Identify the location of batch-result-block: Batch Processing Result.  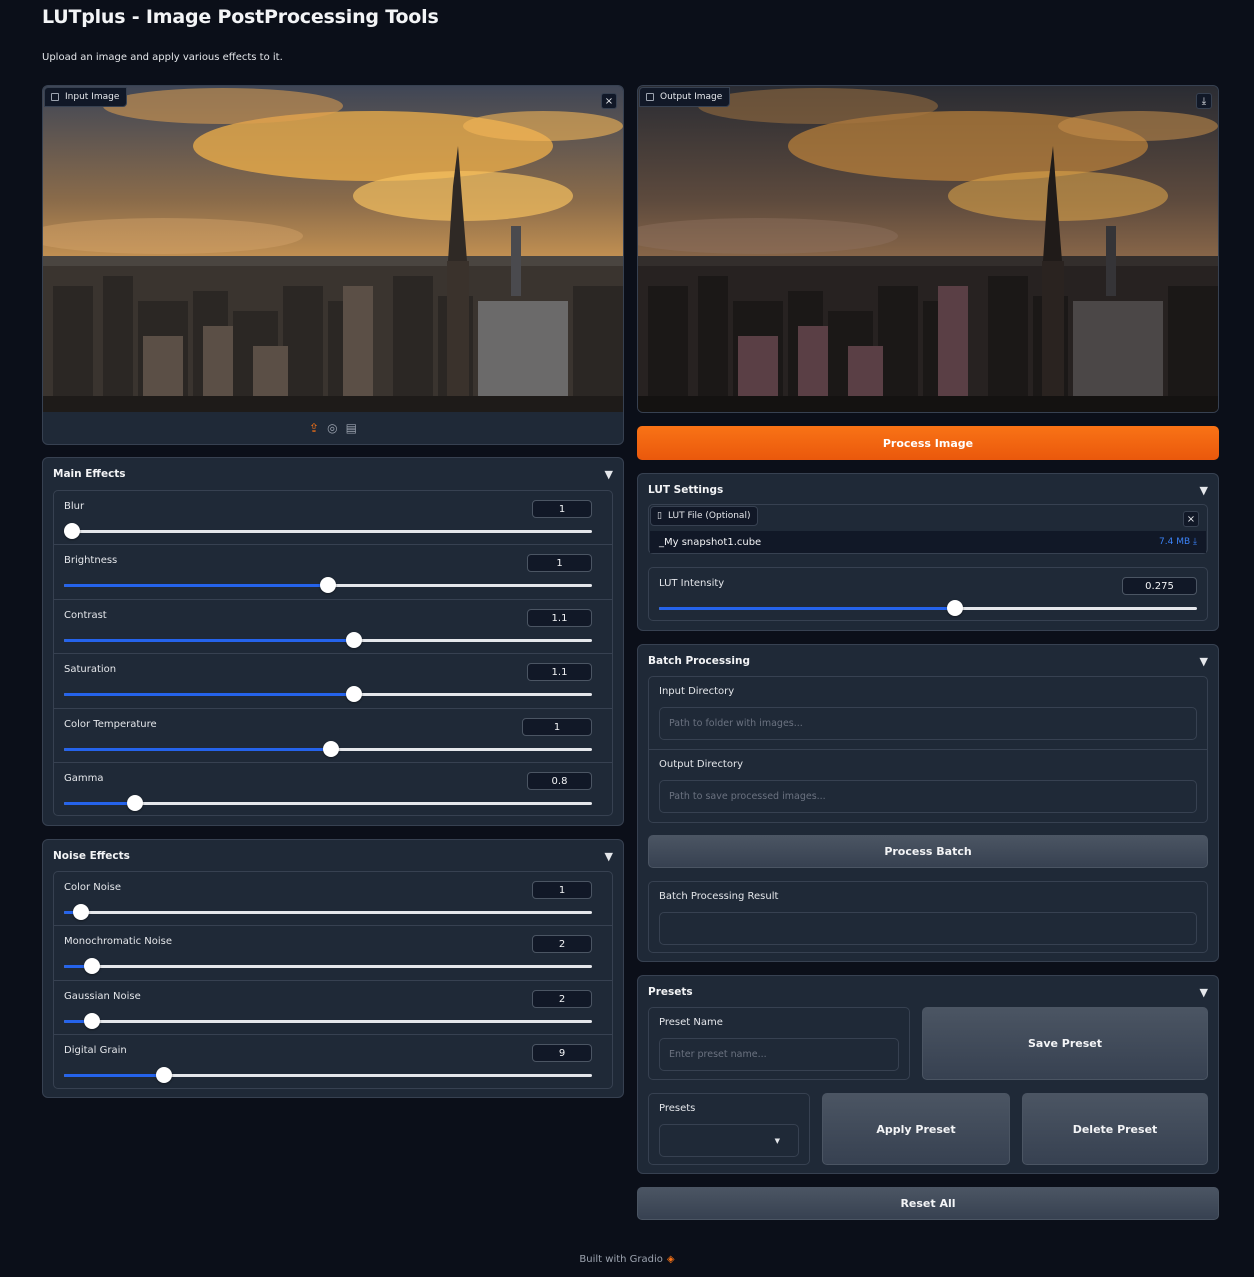
(928, 917).